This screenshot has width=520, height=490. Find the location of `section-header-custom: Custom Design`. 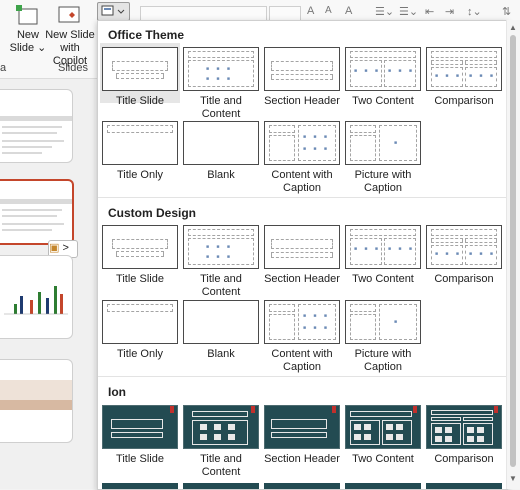

section-header-custom: Custom Design is located at coordinates (152, 213).